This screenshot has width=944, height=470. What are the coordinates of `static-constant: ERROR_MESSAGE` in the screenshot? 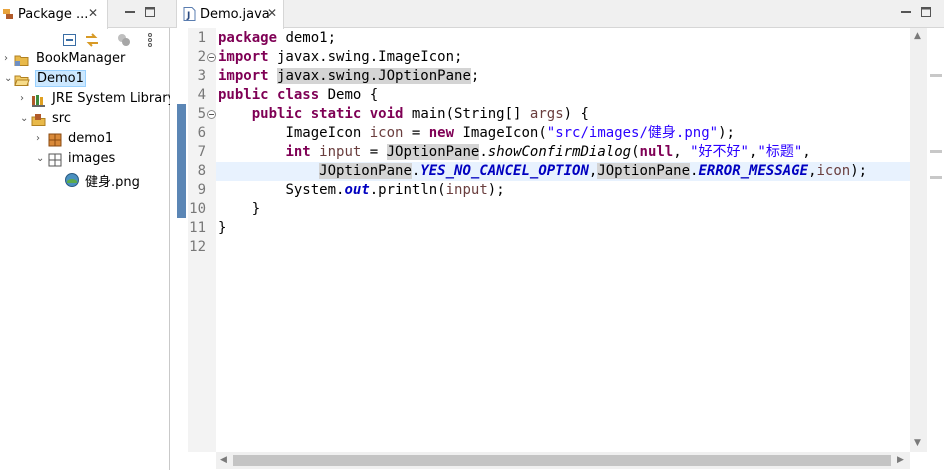 It's located at (753, 171).